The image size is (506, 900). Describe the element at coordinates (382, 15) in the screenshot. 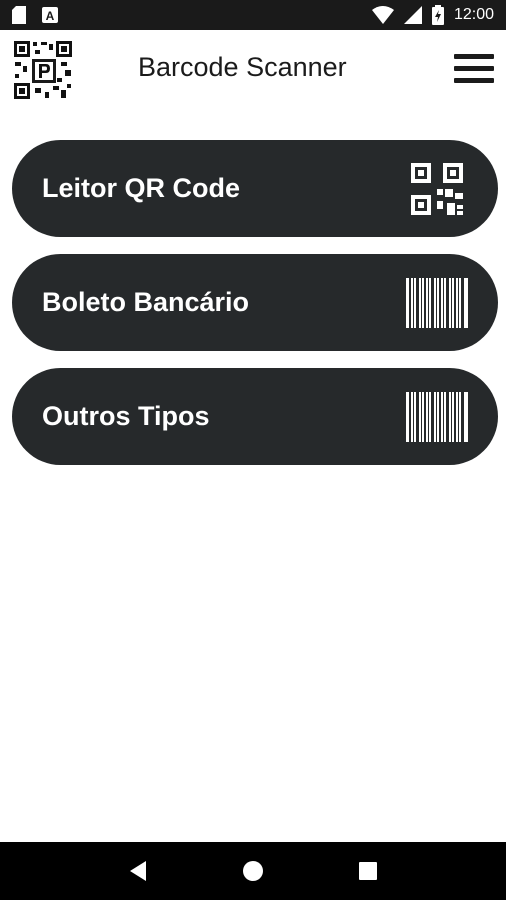

I see `wifi-icon` at that location.